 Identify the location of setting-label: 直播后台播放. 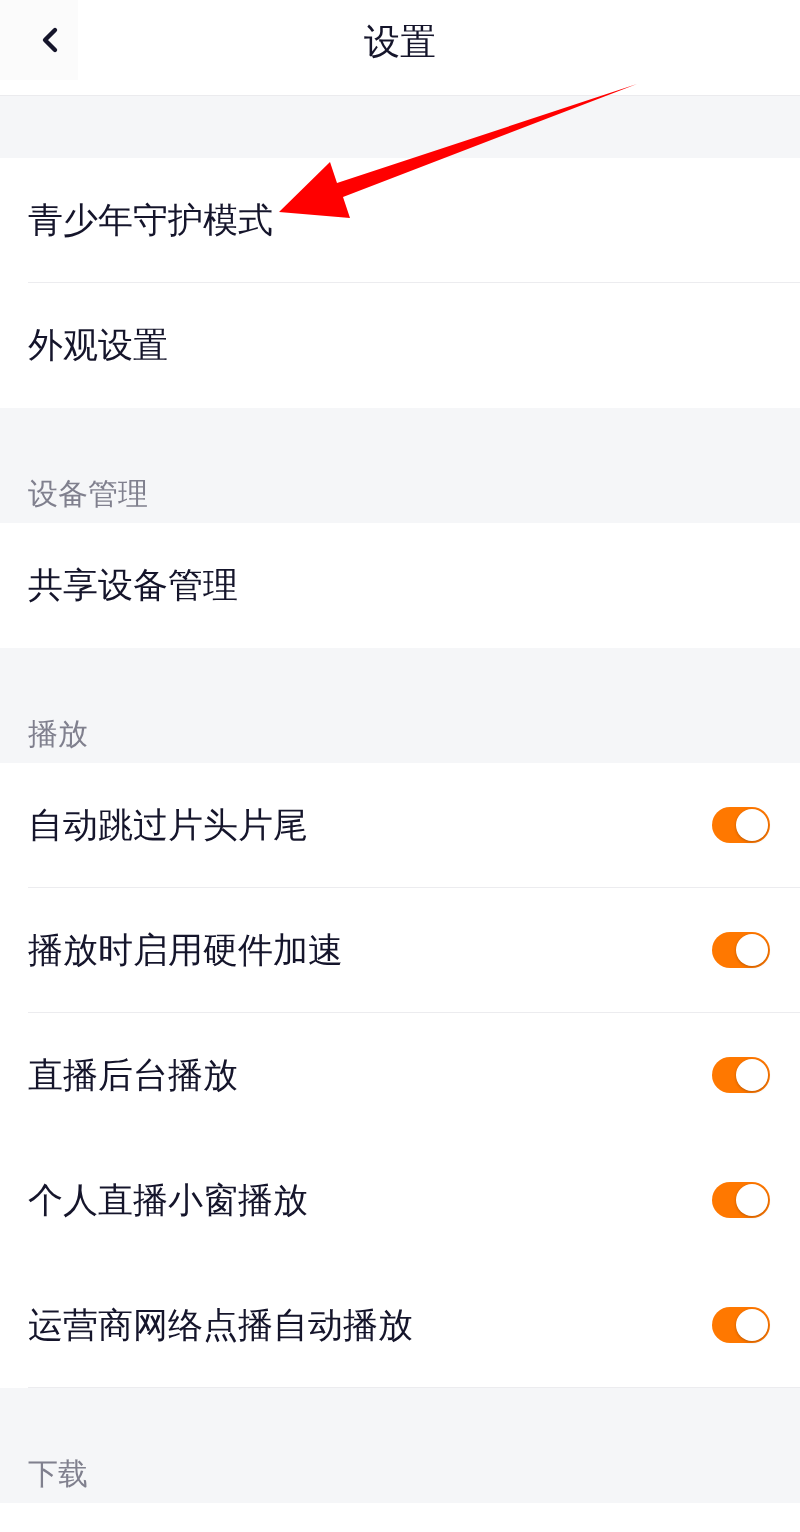
(133, 1075).